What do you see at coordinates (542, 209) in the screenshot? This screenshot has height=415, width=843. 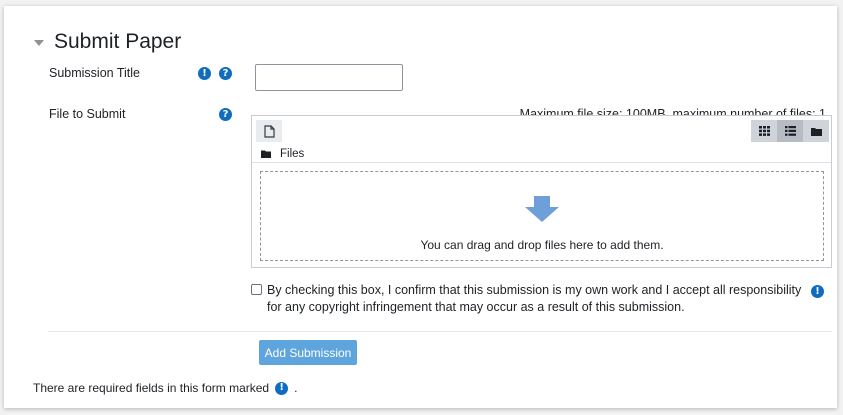 I see `drop-arrow-icon` at bounding box center [542, 209].